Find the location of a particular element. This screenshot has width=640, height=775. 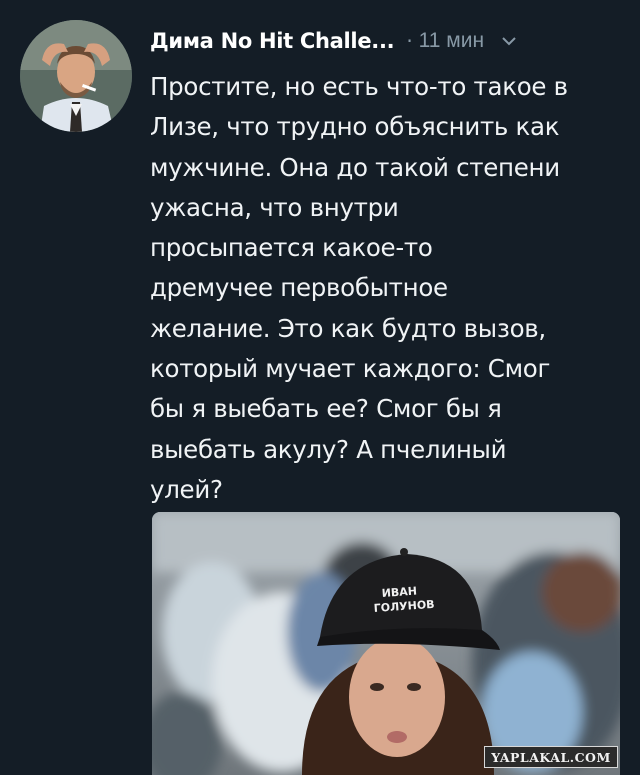

tweet-header: Дима No Hit Challe... · 11 мин is located at coordinates (385, 41).